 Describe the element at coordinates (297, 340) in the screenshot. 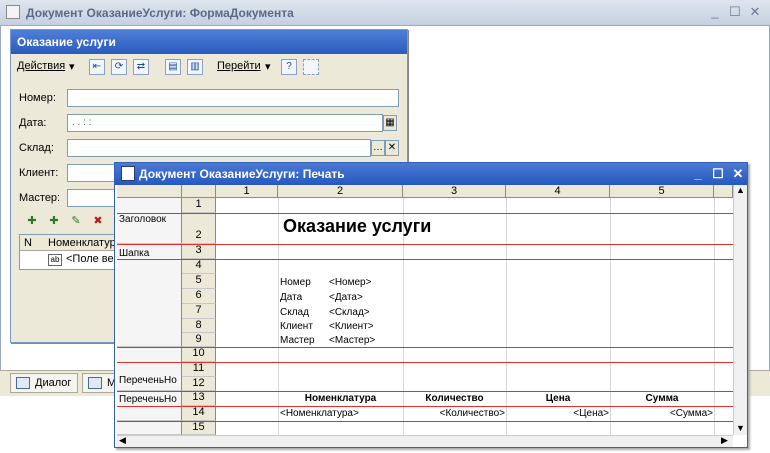

I see `field-label-master: Мастер` at that location.